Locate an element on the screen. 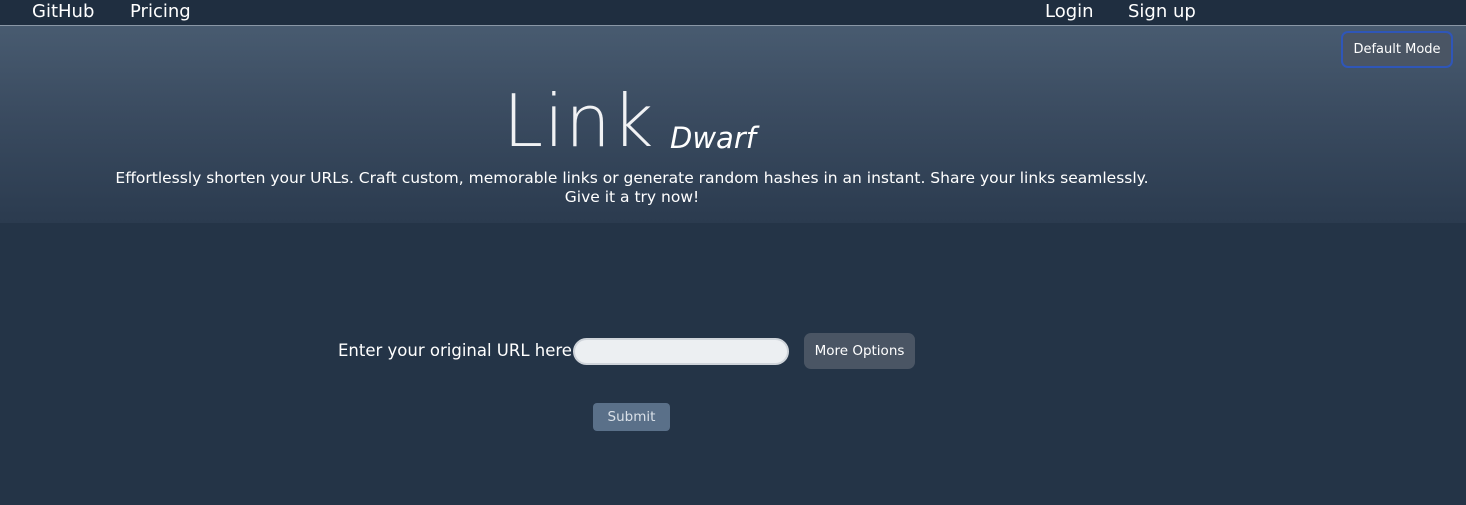 This screenshot has height=505, width=1466. nav-link-pricing: Pricing is located at coordinates (160, 12).